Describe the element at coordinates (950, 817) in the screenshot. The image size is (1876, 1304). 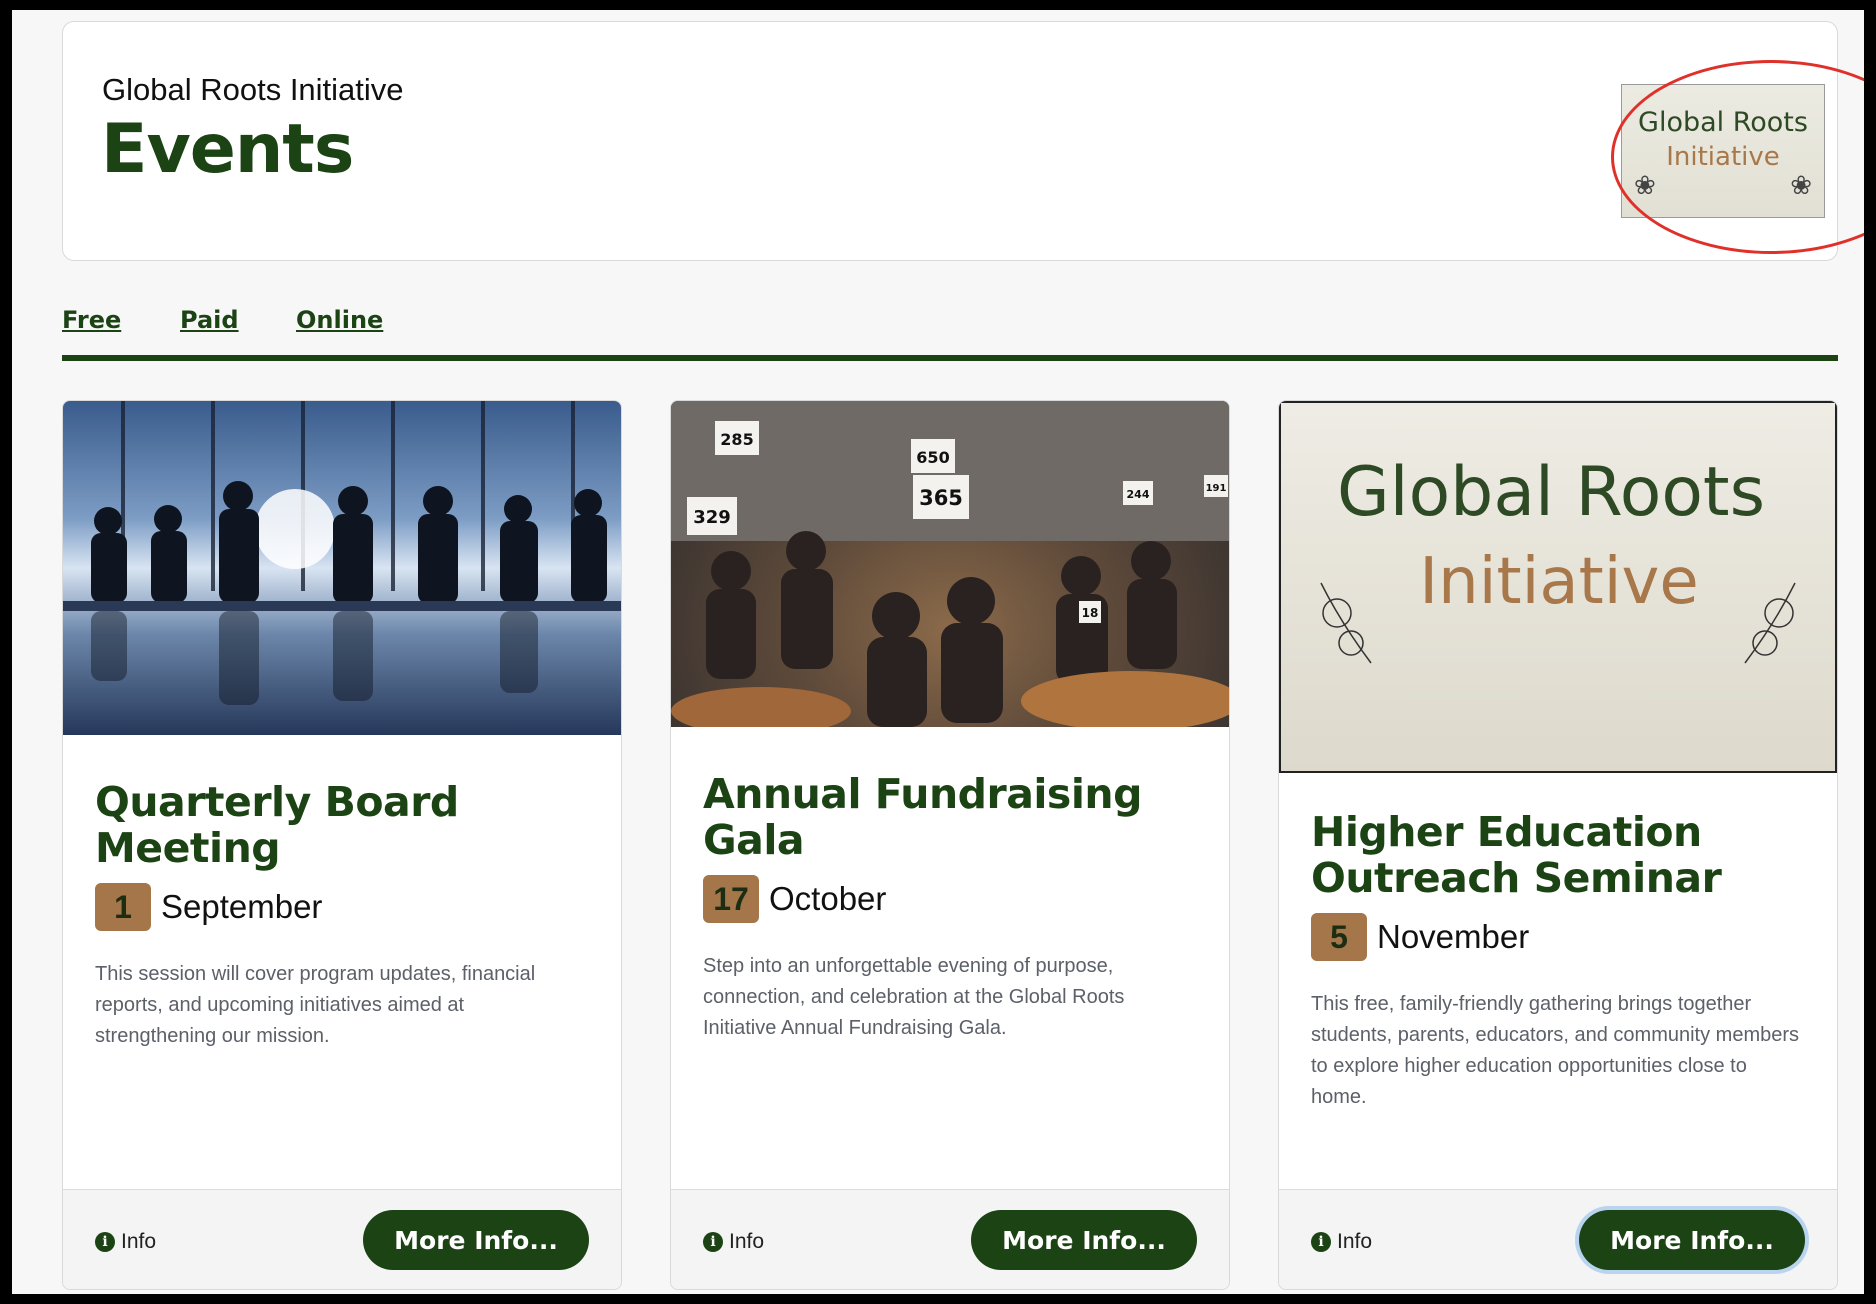
I see `event-title: Annual Fundraising Gala` at that location.